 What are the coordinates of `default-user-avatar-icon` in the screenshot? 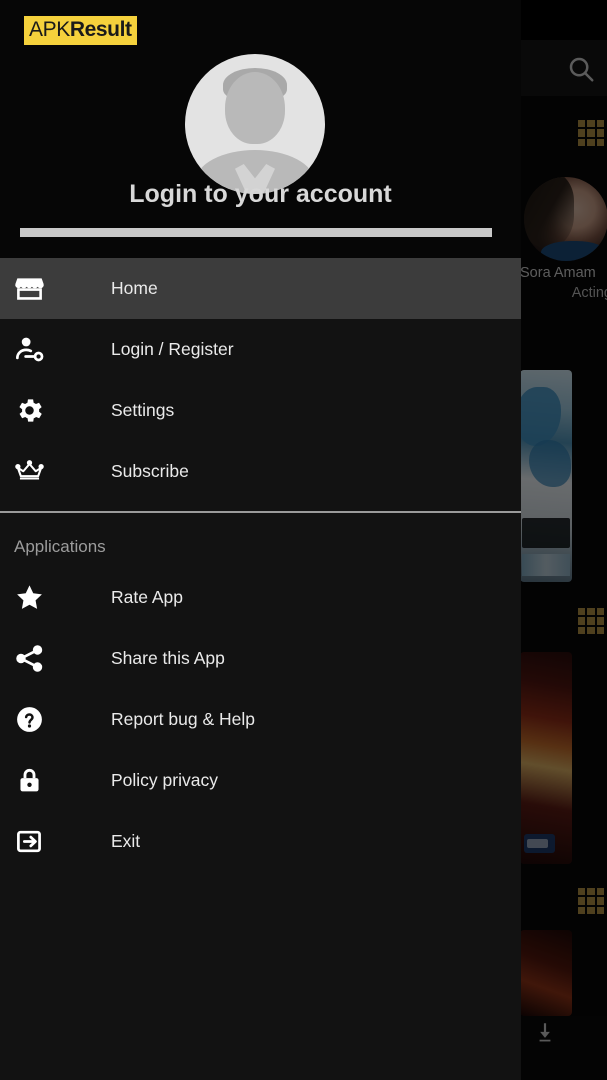 It's located at (255, 124).